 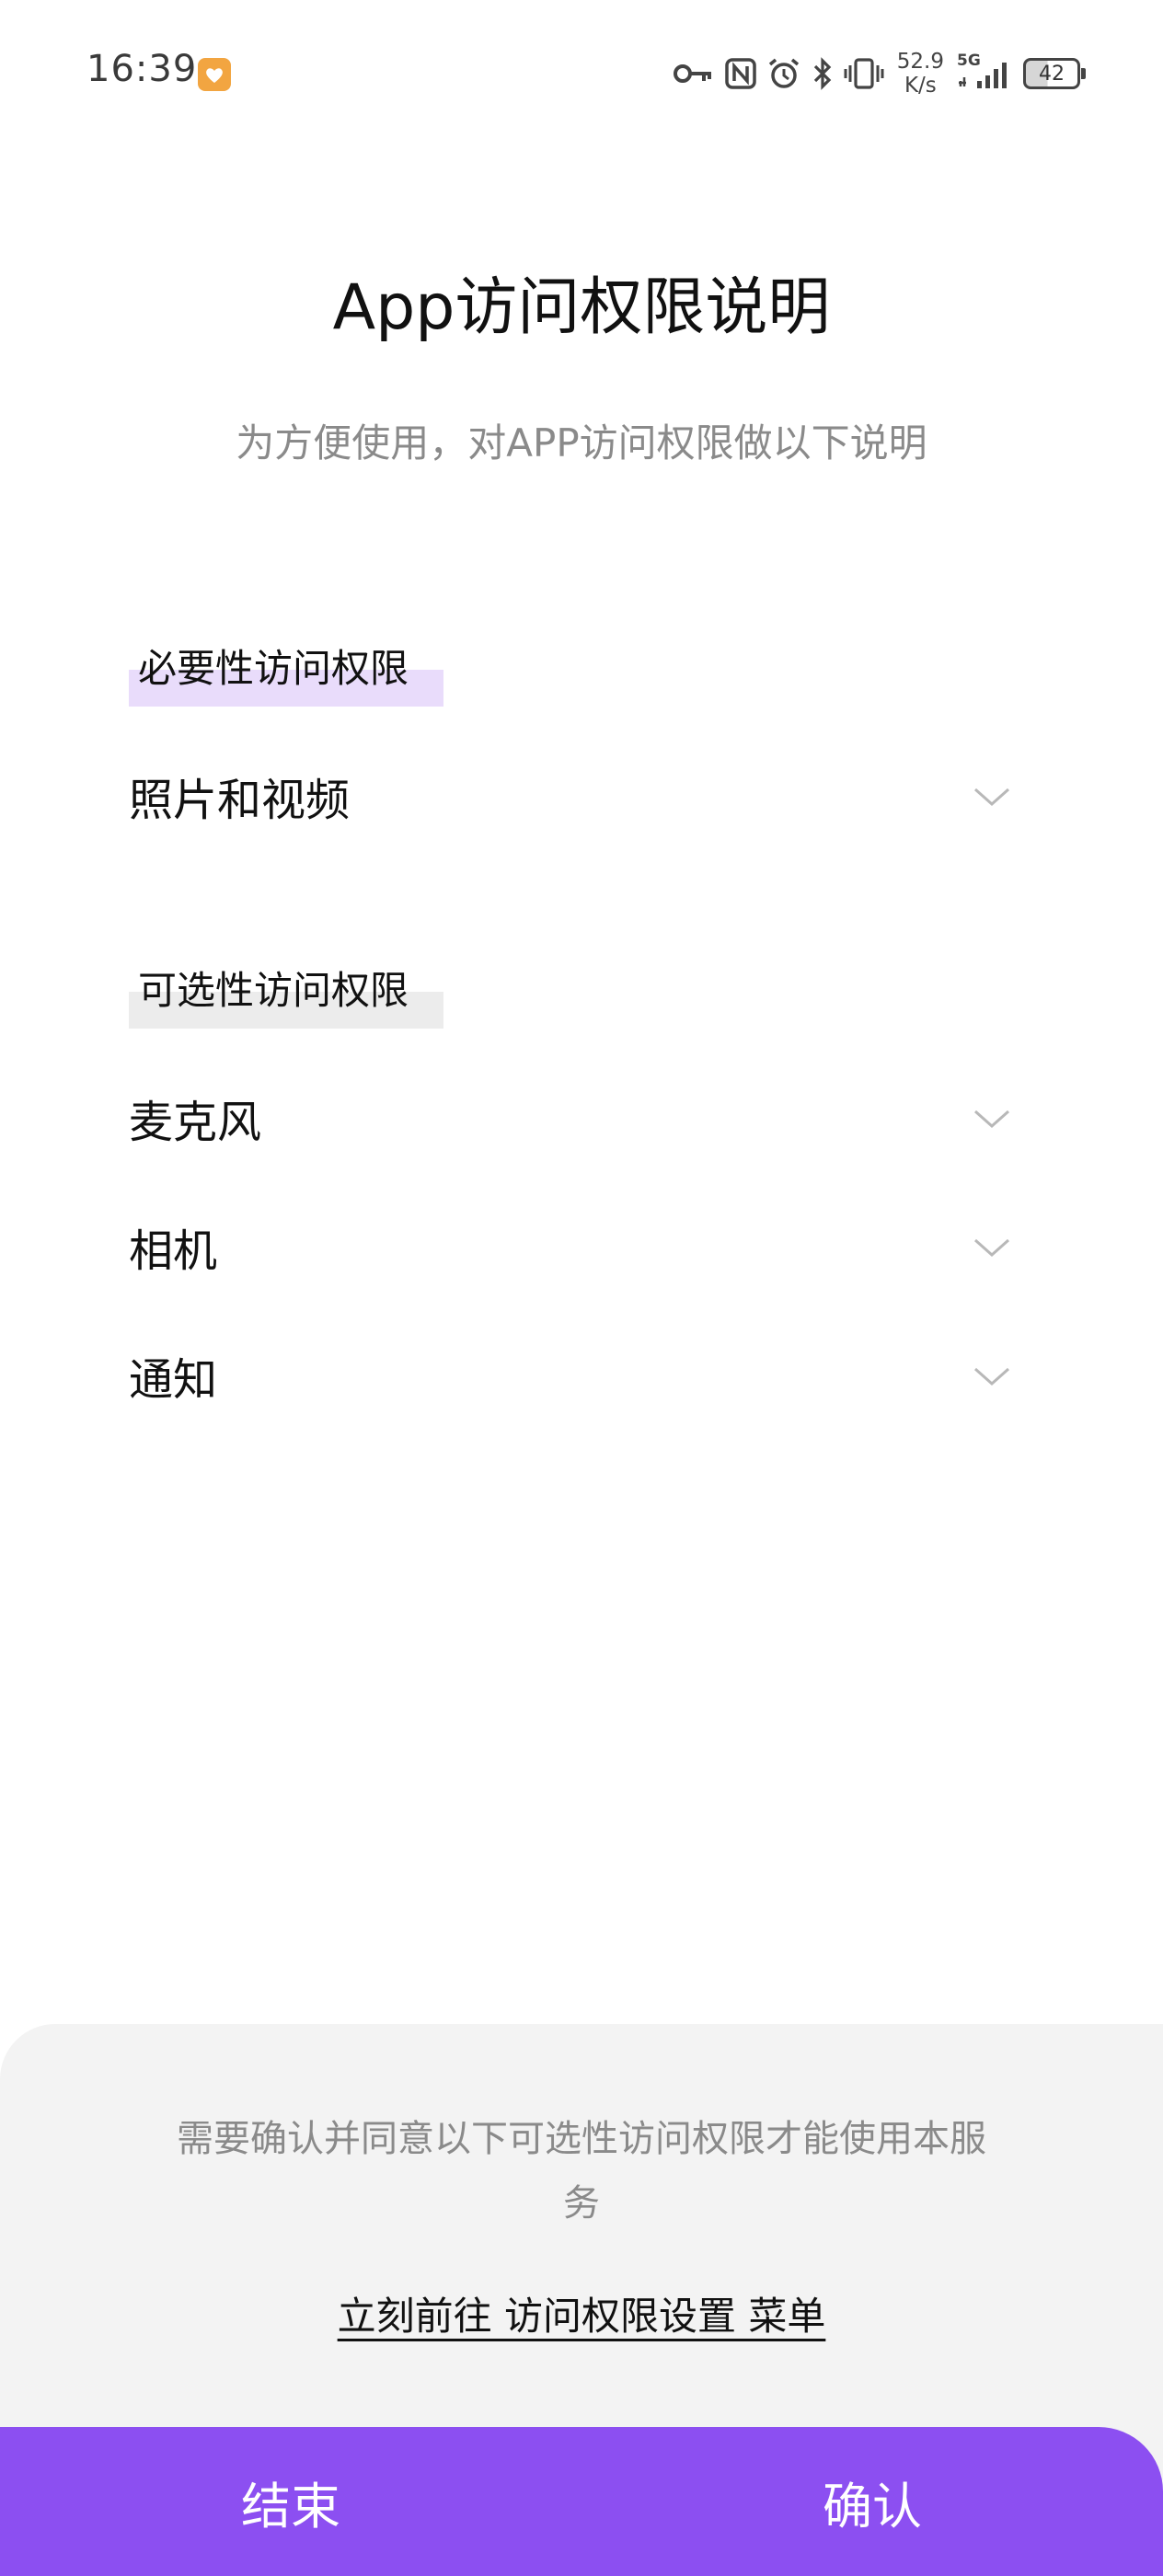 I want to click on status-bar: 16:39 52.9 K/s 5G 42, so click(x=581, y=73).